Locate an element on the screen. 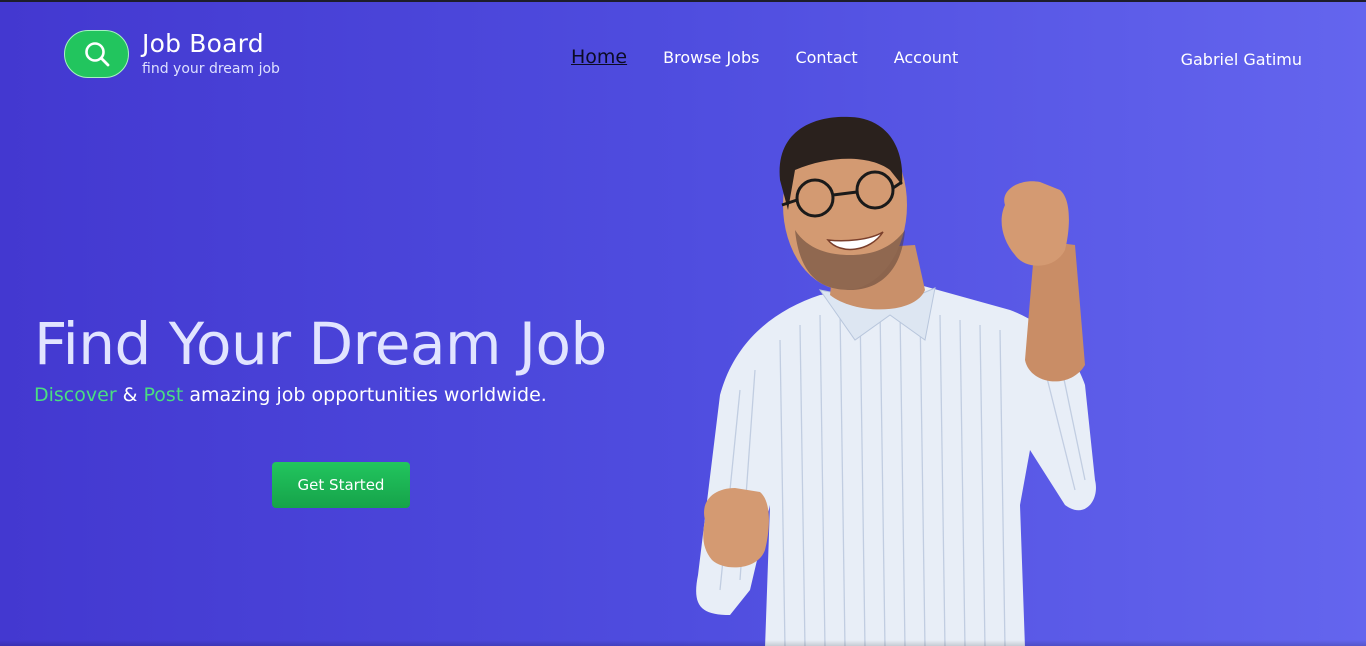  brand-tagline: find your dream job is located at coordinates (211, 69).